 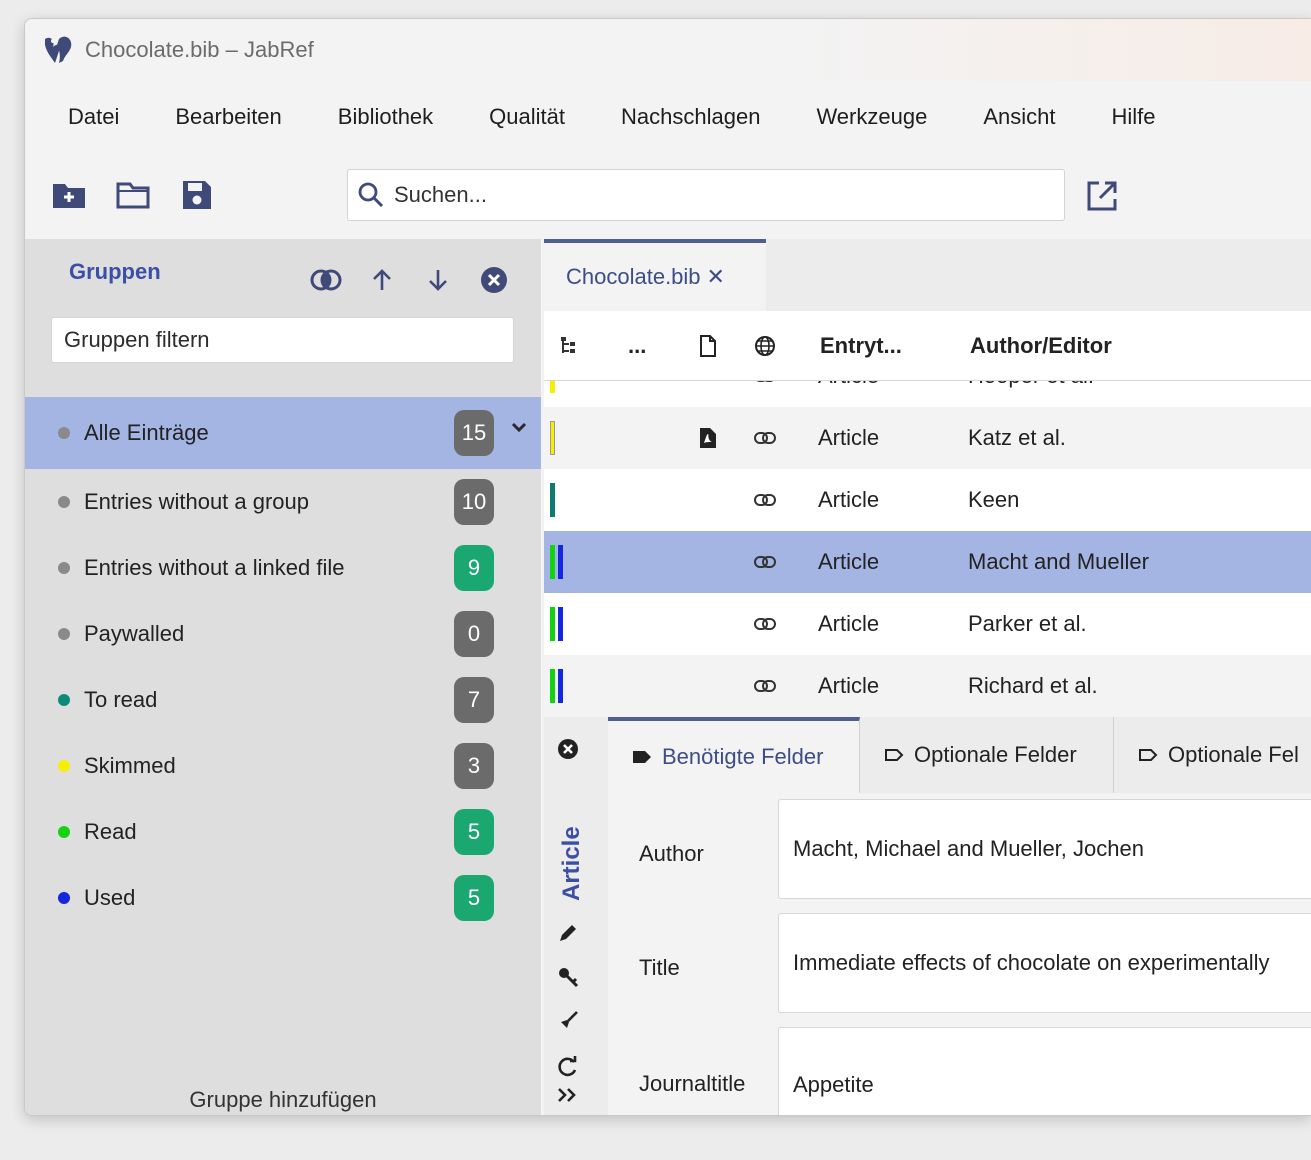 I want to click on menu-werkzeuge: Werkzeuge, so click(x=871, y=117).